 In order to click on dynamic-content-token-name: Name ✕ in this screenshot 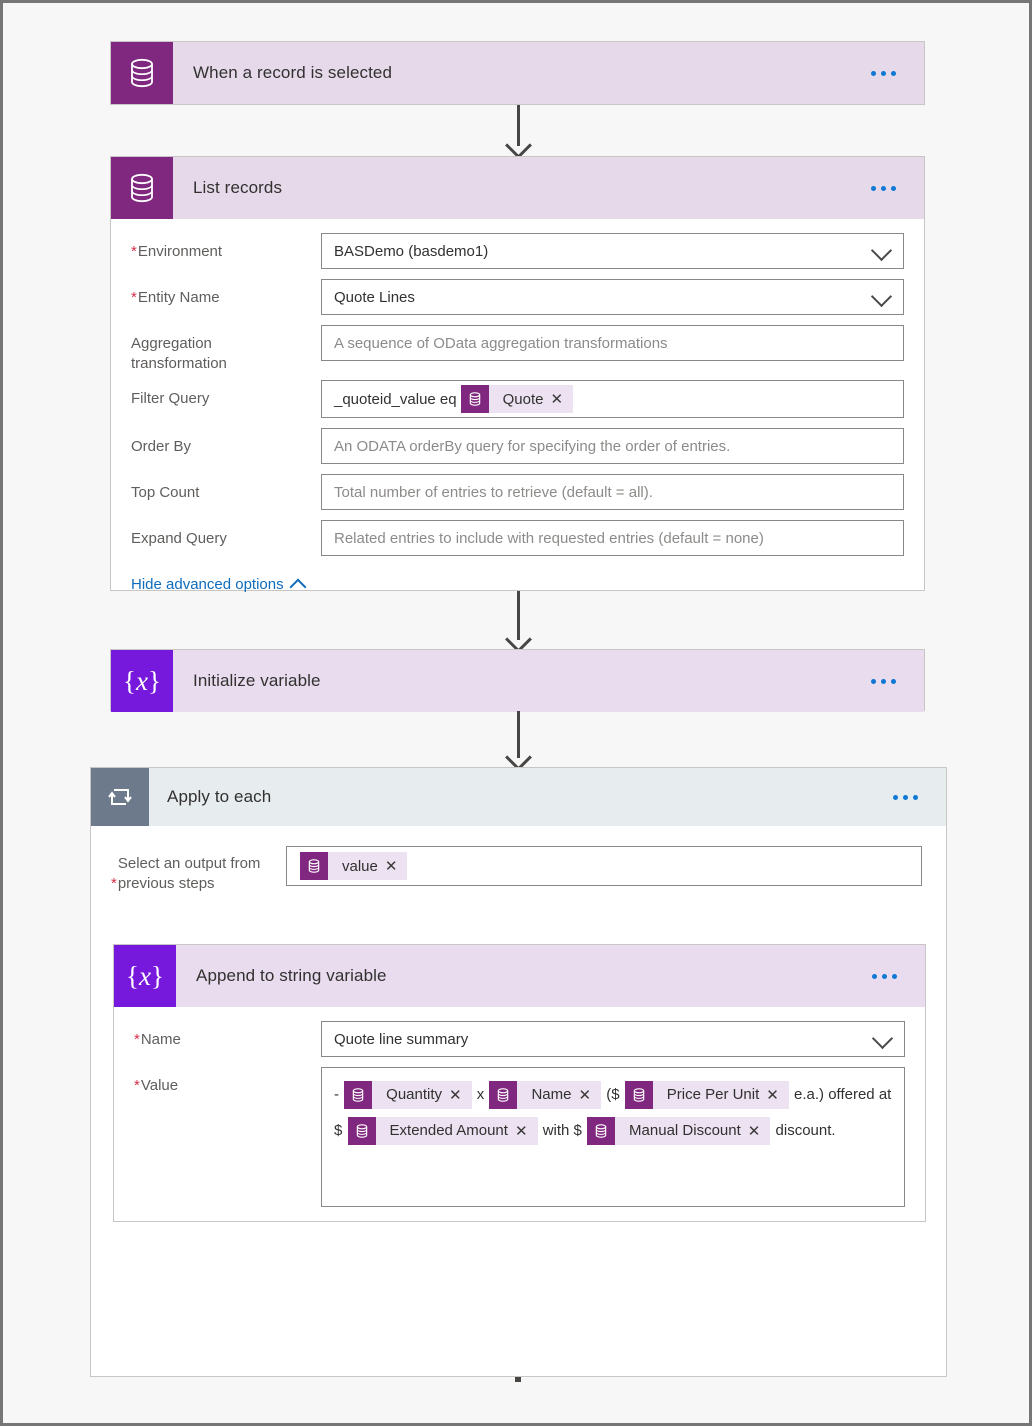, I will do `click(545, 1095)`.